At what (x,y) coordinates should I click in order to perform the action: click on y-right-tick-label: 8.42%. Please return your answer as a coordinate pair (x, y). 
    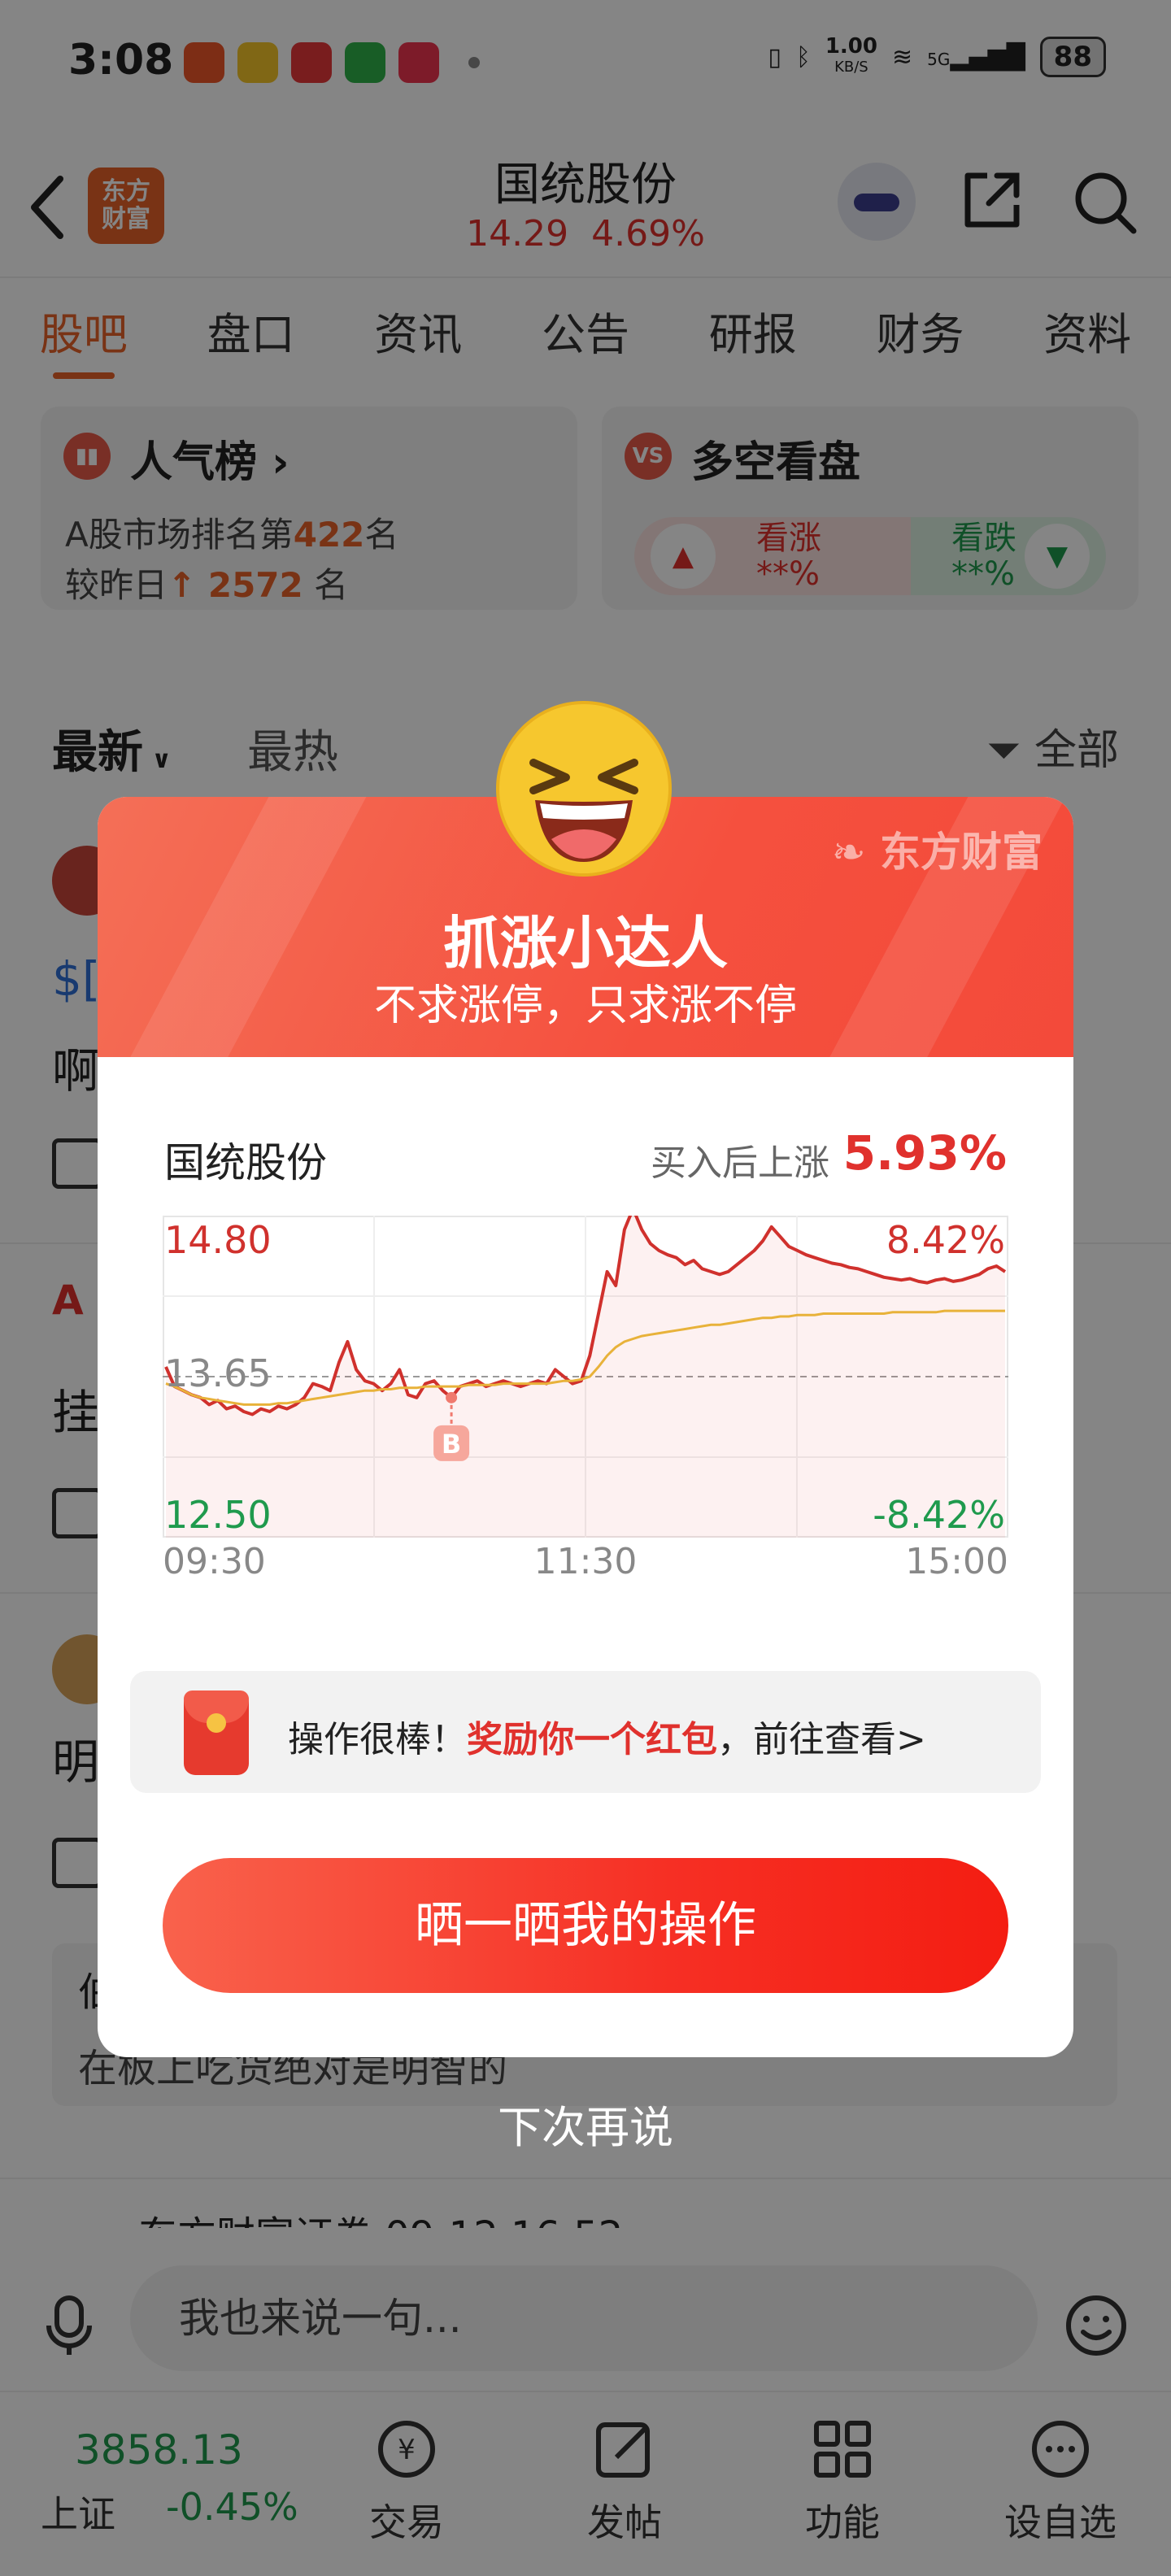
    Looking at the image, I should click on (946, 1240).